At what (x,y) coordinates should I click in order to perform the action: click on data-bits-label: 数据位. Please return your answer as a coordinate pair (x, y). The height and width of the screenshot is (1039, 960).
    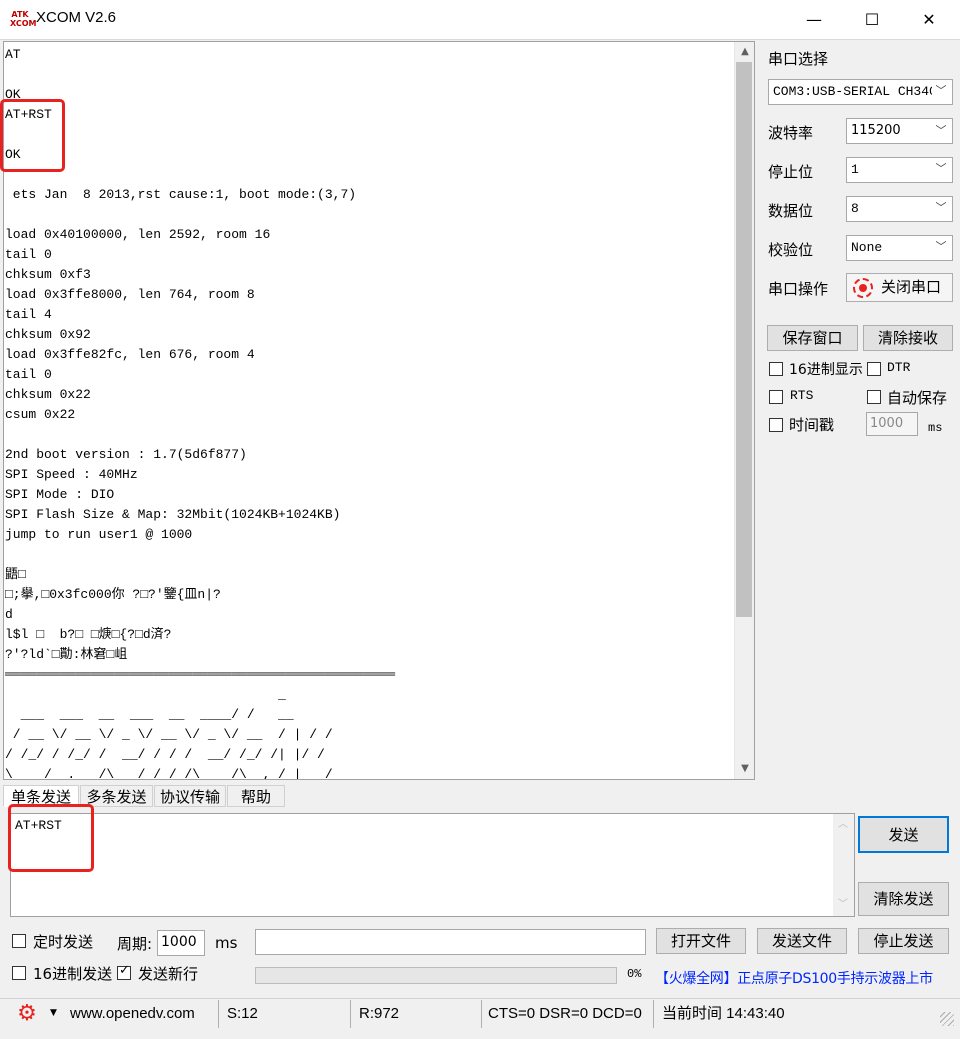
    Looking at the image, I should click on (791, 211).